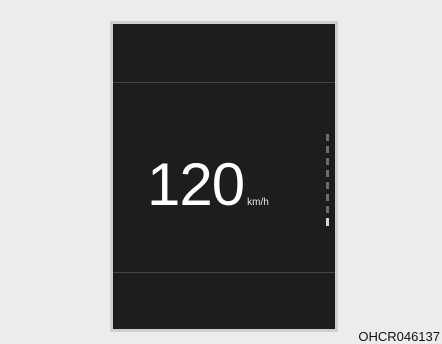 This screenshot has width=442, height=344. What do you see at coordinates (258, 202) in the screenshot?
I see `speed-unit: km/h` at bounding box center [258, 202].